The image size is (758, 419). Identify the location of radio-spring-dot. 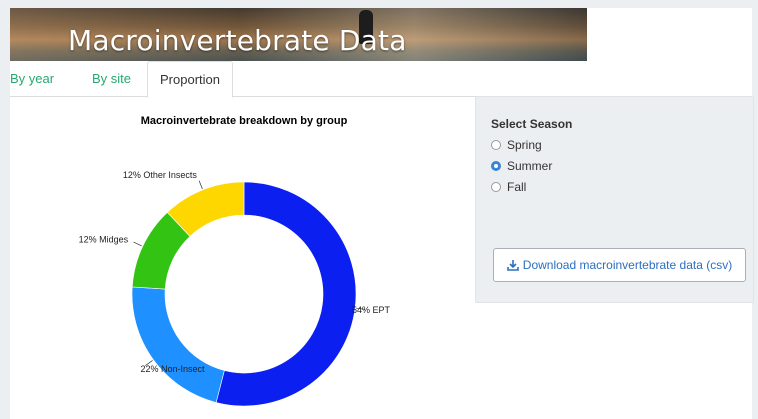
(496, 145).